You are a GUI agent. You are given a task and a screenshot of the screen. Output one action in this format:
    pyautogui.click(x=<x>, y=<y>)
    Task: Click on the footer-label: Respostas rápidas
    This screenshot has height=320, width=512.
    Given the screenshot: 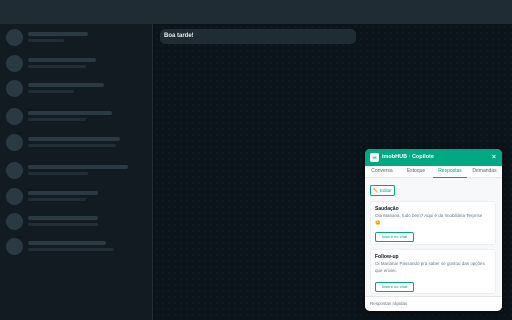 What is the action you would take?
    pyautogui.click(x=389, y=303)
    